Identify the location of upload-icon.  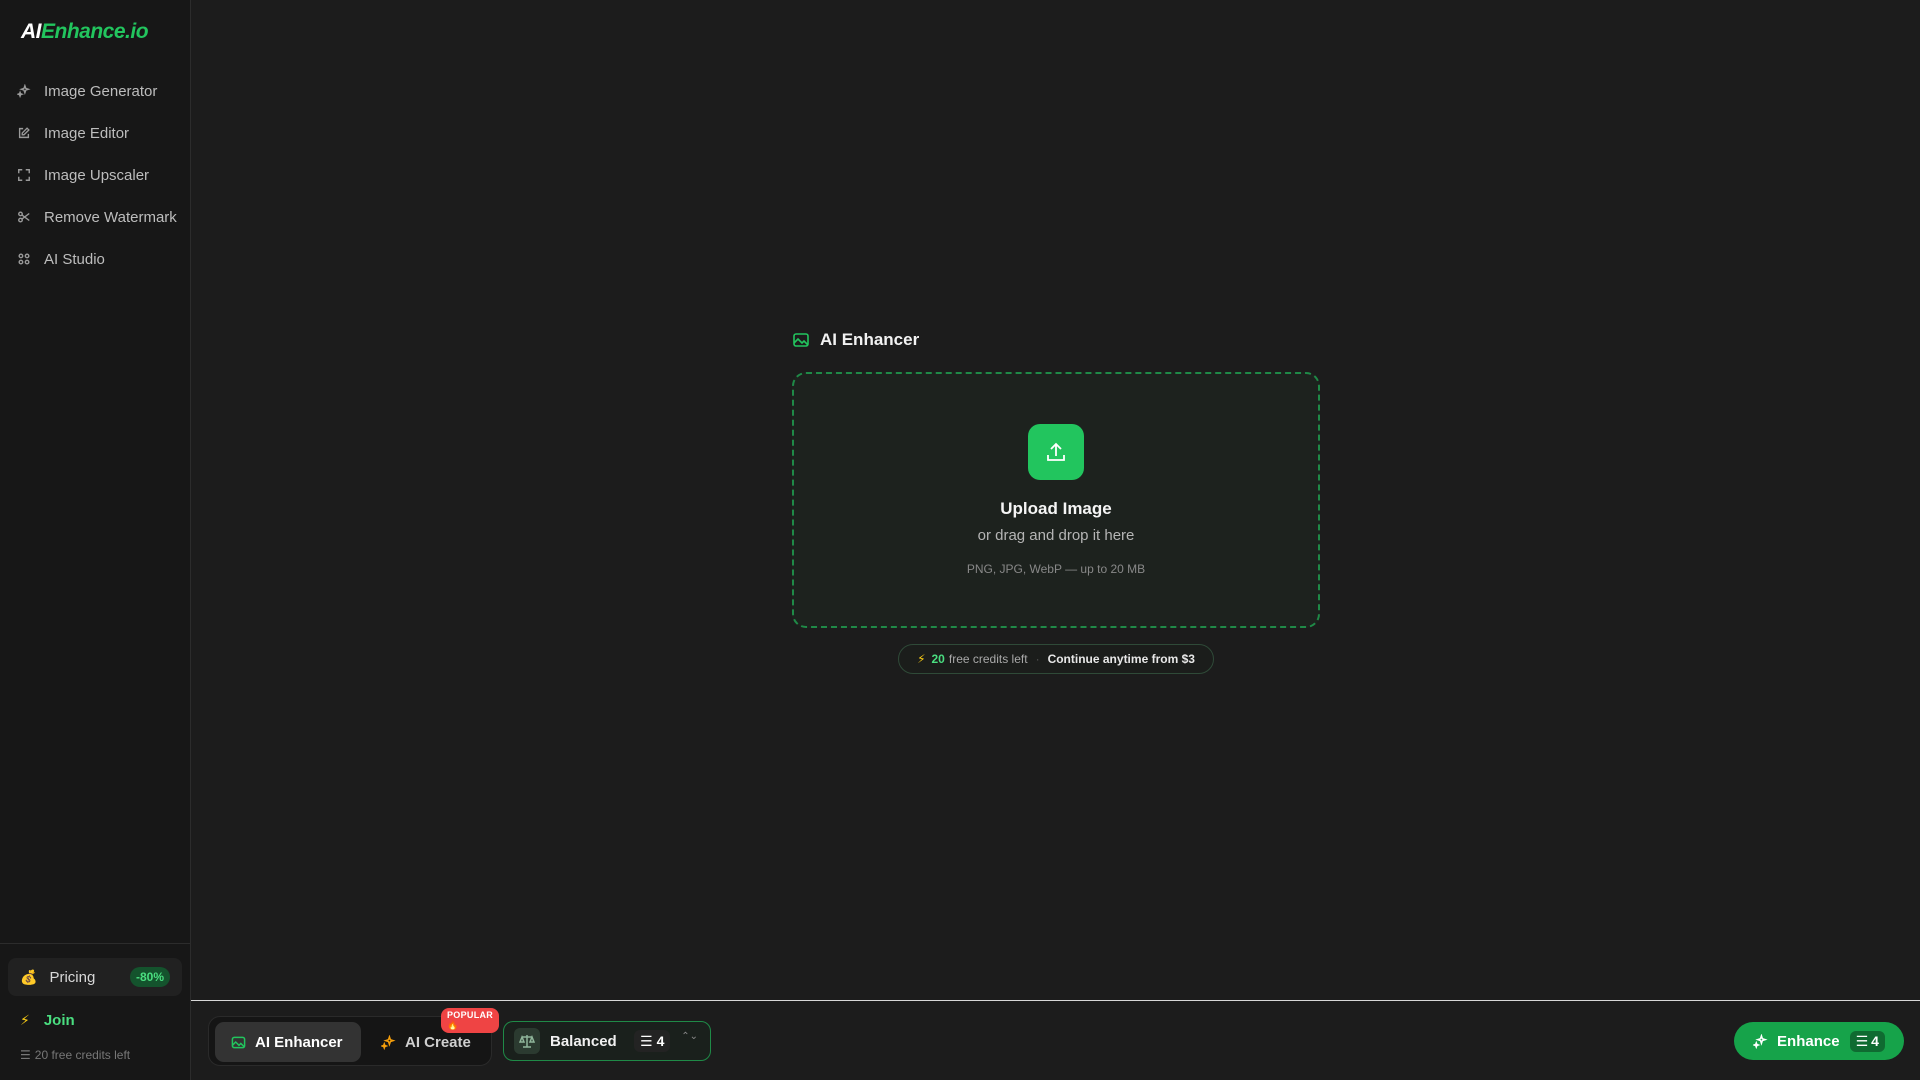
(1056, 452).